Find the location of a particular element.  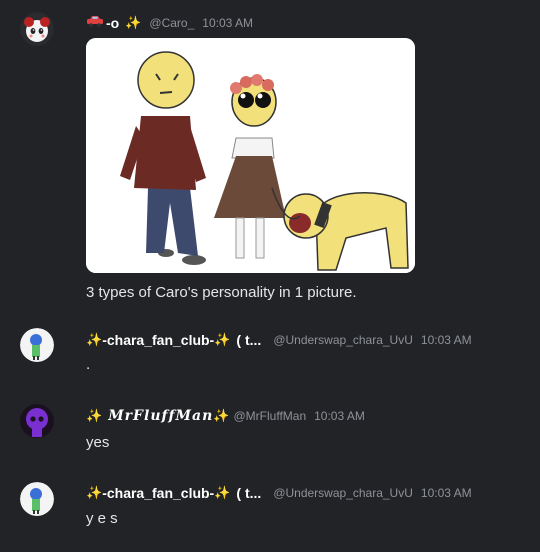

panda-avatar-icon is located at coordinates (37, 29).